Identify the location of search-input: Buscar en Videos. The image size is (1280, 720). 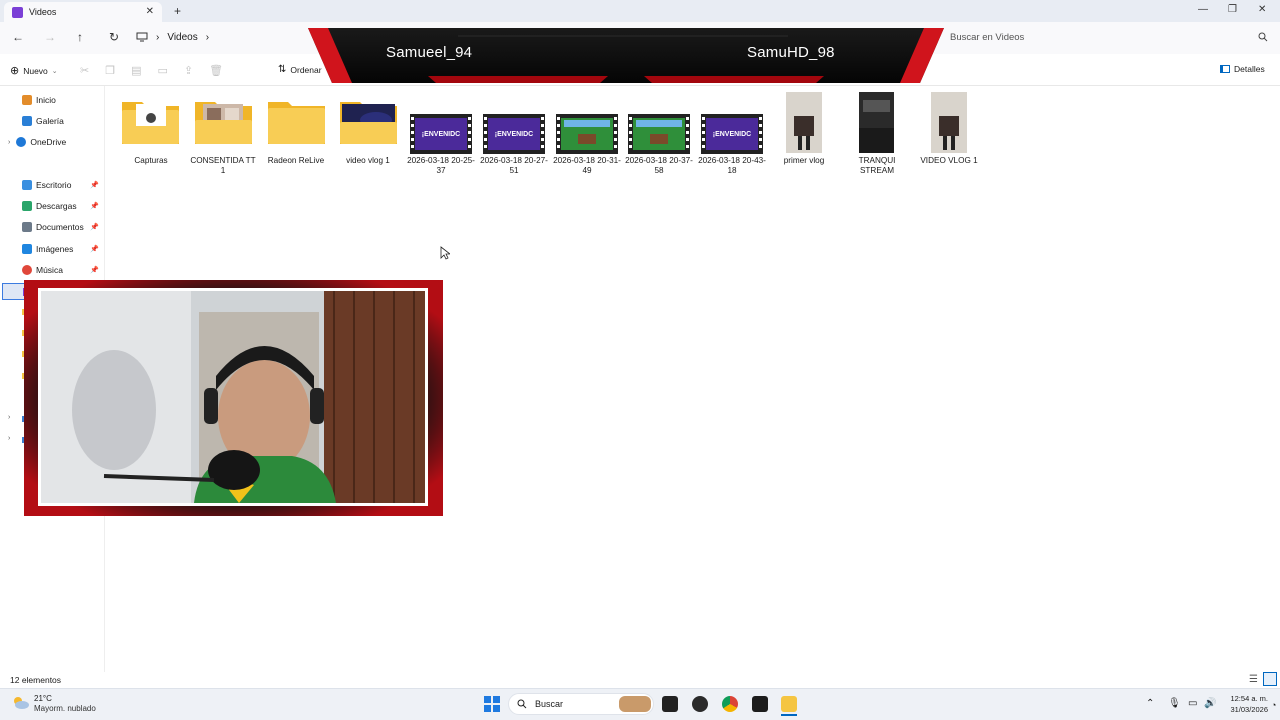
(987, 37).